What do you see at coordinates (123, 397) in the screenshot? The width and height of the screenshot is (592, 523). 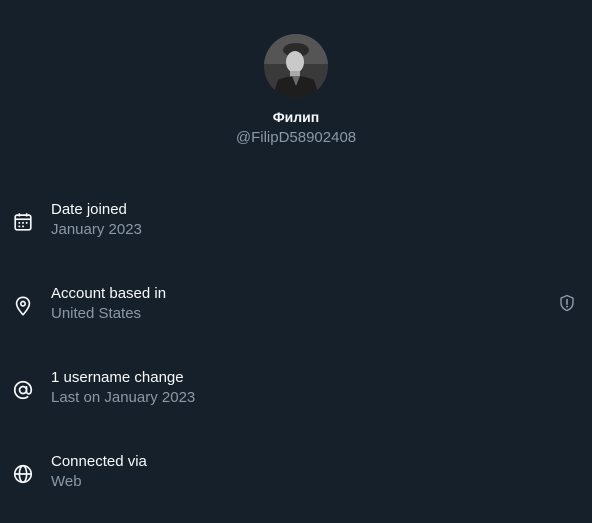 I see `detail-value: Last on January 2023` at bounding box center [123, 397].